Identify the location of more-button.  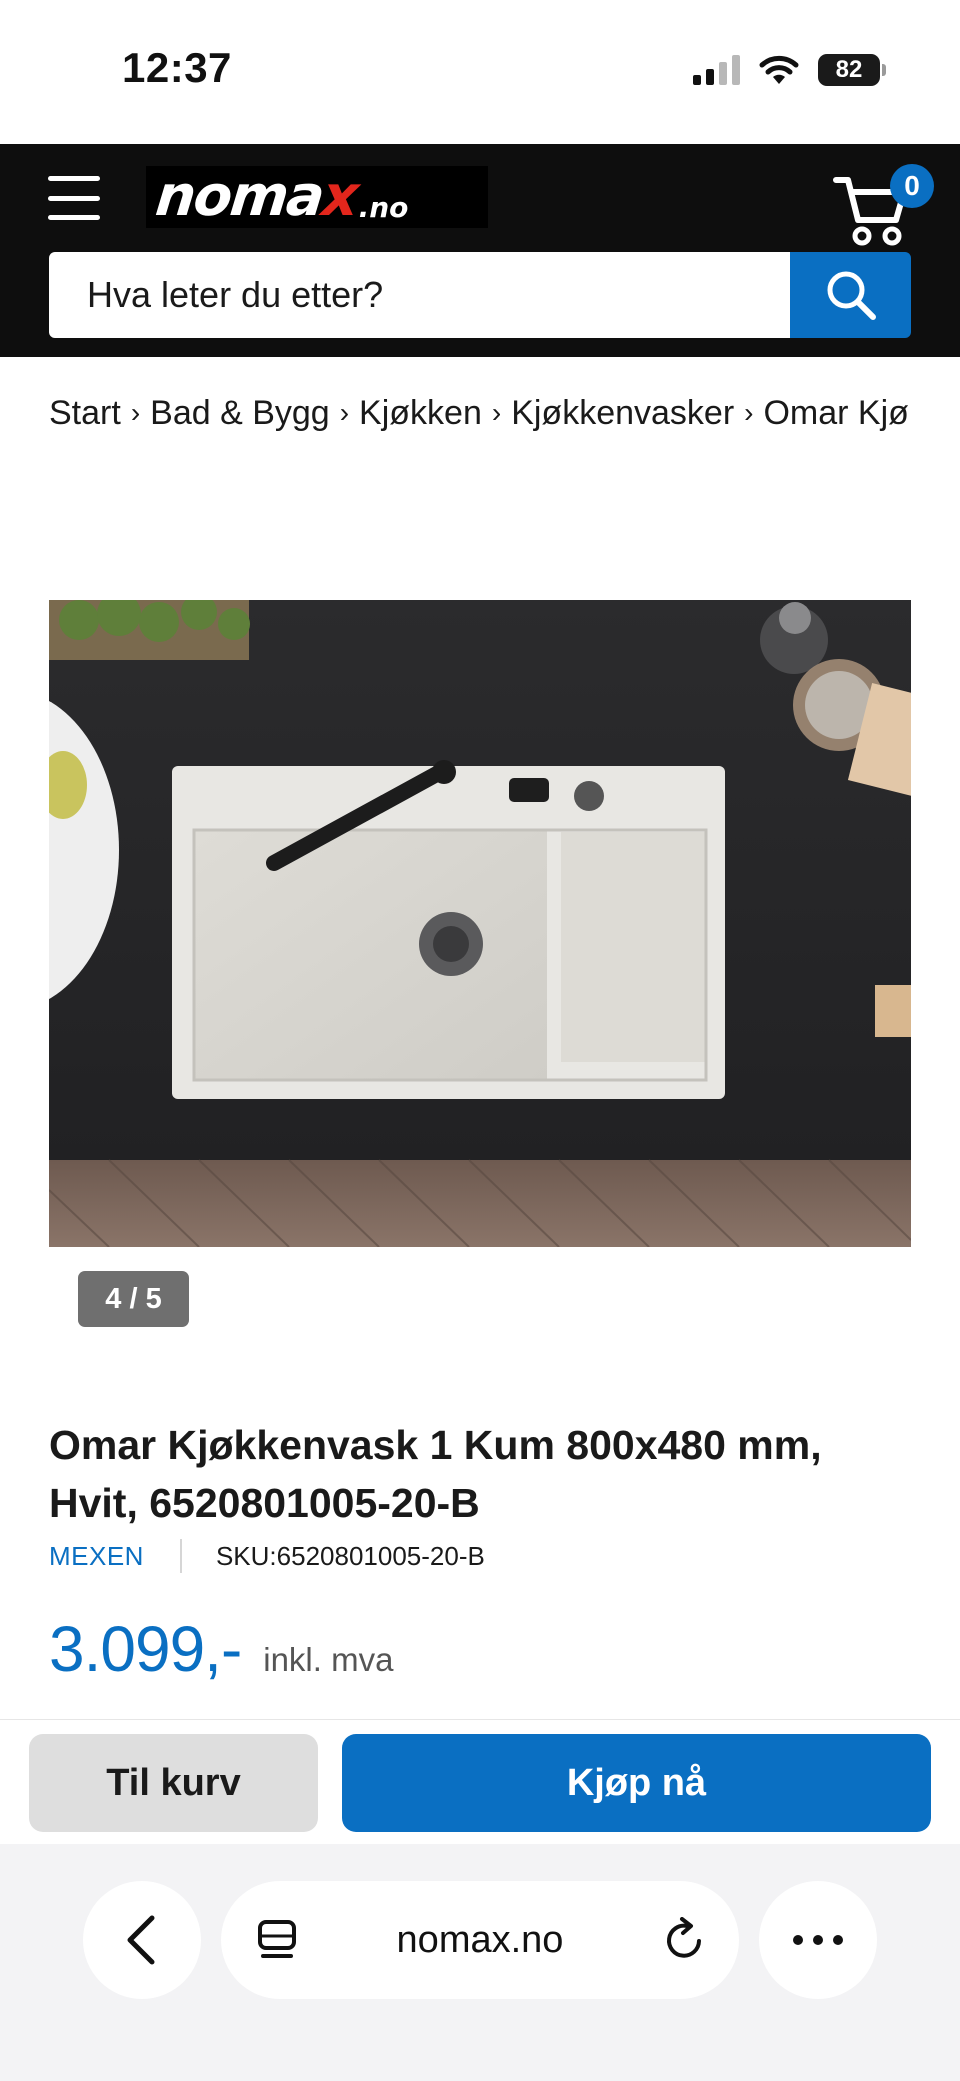
(818, 1940).